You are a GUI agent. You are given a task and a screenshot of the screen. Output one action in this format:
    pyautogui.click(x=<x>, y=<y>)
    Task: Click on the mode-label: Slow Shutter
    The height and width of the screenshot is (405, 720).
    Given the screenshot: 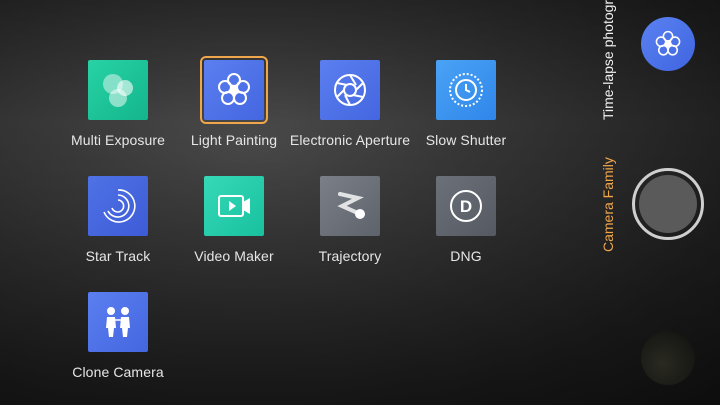 What is the action you would take?
    pyautogui.click(x=466, y=140)
    